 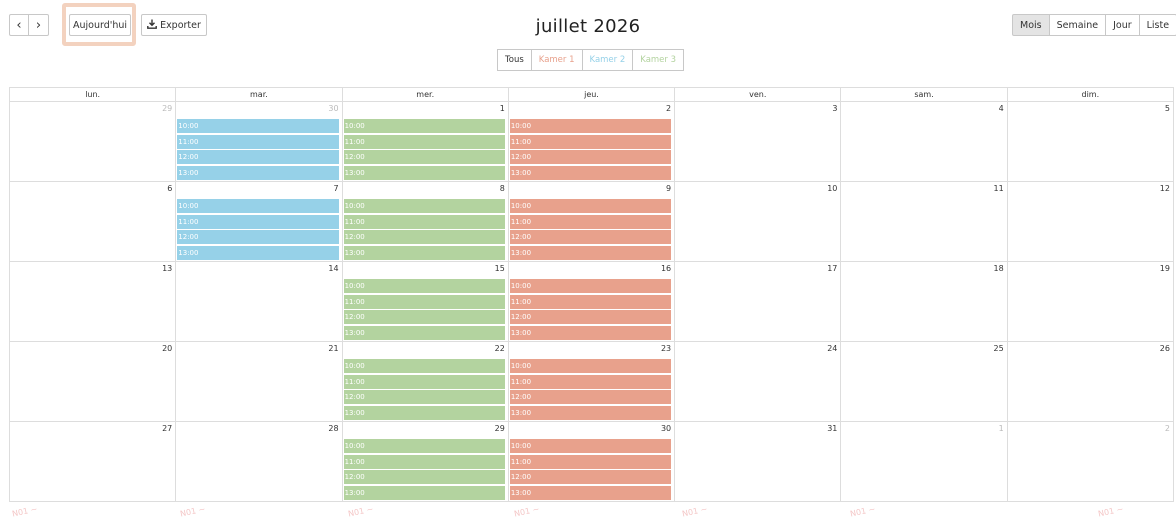 What do you see at coordinates (557, 60) in the screenshot?
I see `filter-kamer-1-button: Kamer 1` at bounding box center [557, 60].